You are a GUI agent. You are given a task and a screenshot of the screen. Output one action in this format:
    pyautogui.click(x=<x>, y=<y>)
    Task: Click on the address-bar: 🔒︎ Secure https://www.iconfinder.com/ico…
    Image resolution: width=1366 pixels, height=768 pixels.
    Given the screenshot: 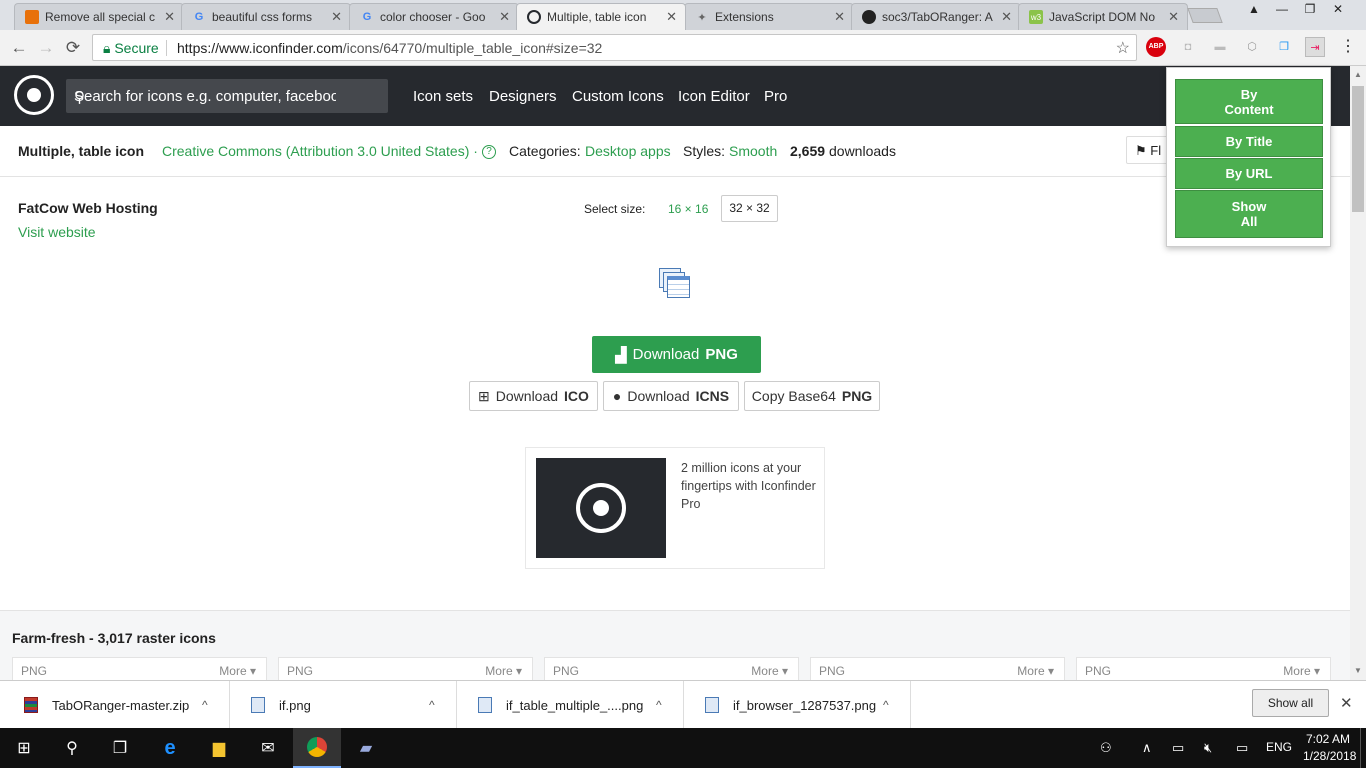 What is the action you would take?
    pyautogui.click(x=614, y=47)
    